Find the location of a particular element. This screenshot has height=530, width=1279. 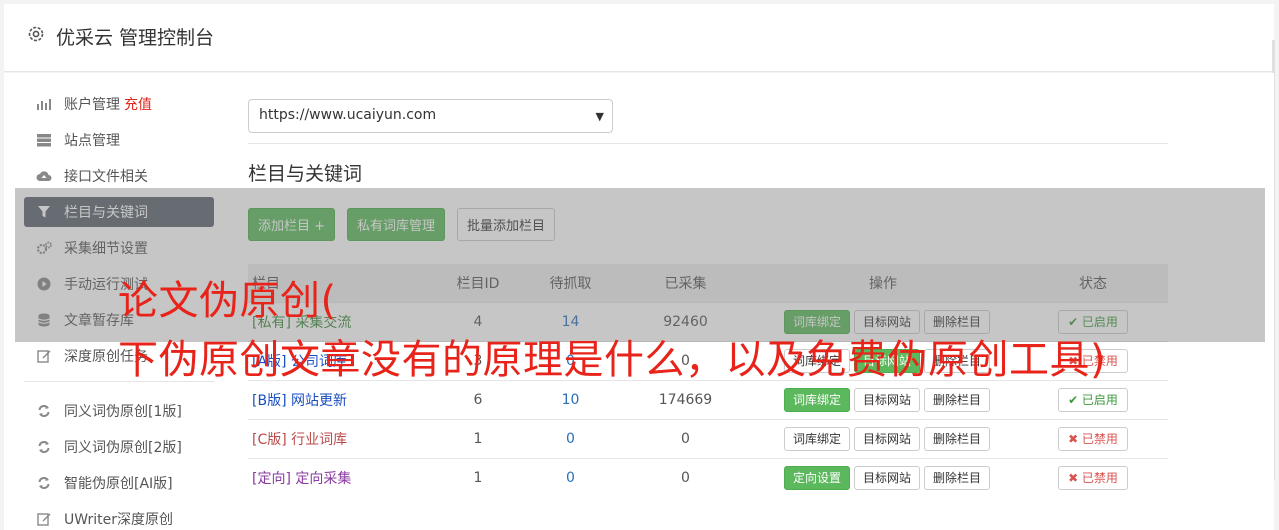

column-name-cell: [C版] 行业词库 is located at coordinates (343, 438).